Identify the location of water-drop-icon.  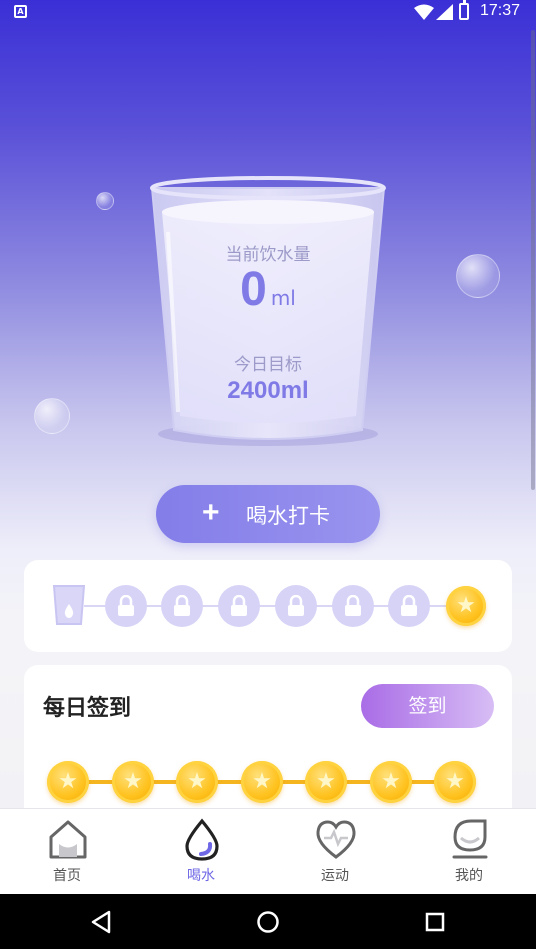
(202, 839).